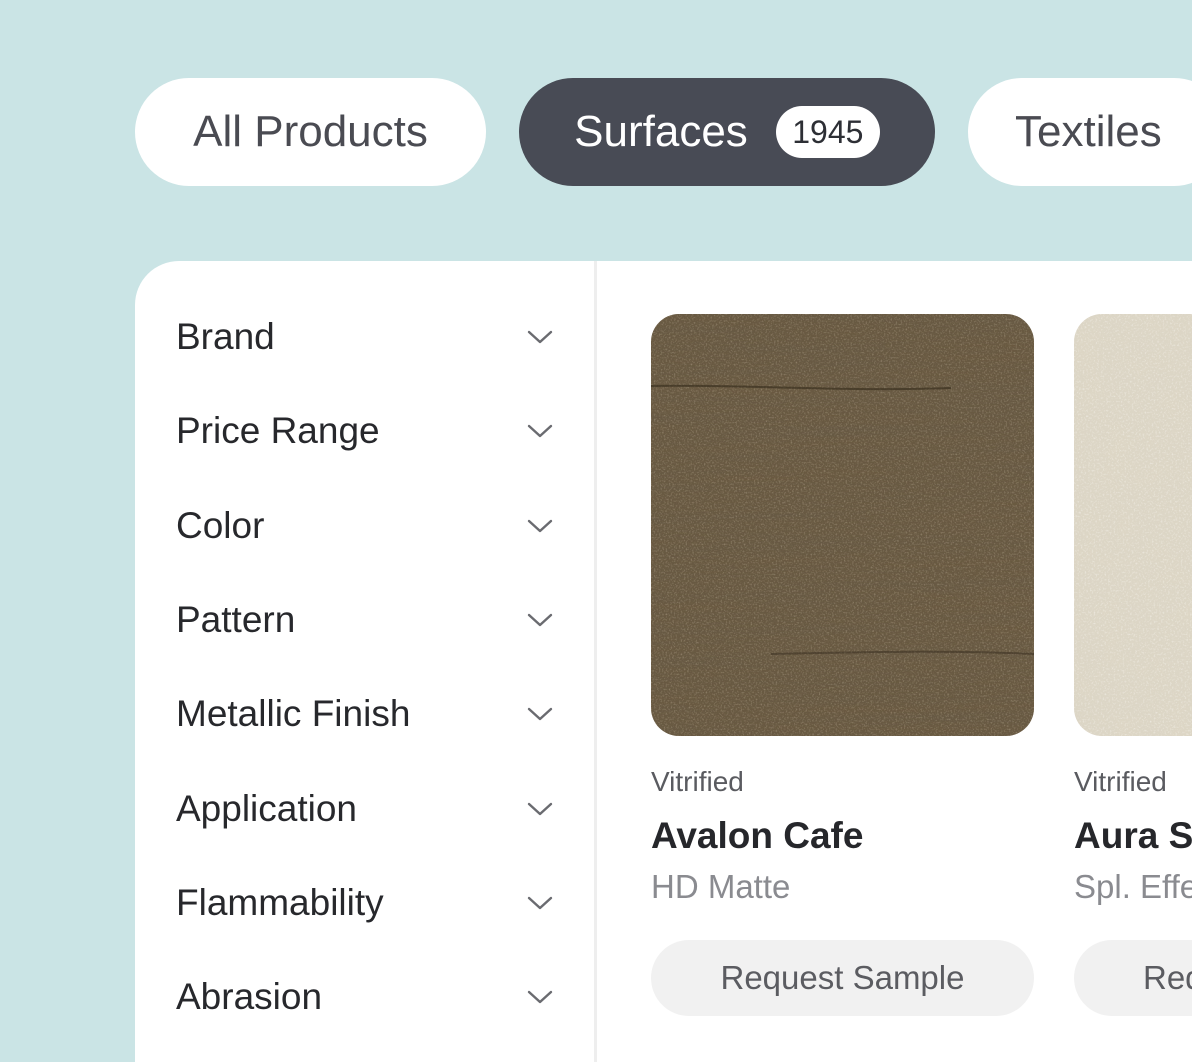 The image size is (1192, 1062). I want to click on filter-metallic-finish: Metallic Finish, so click(366, 714).